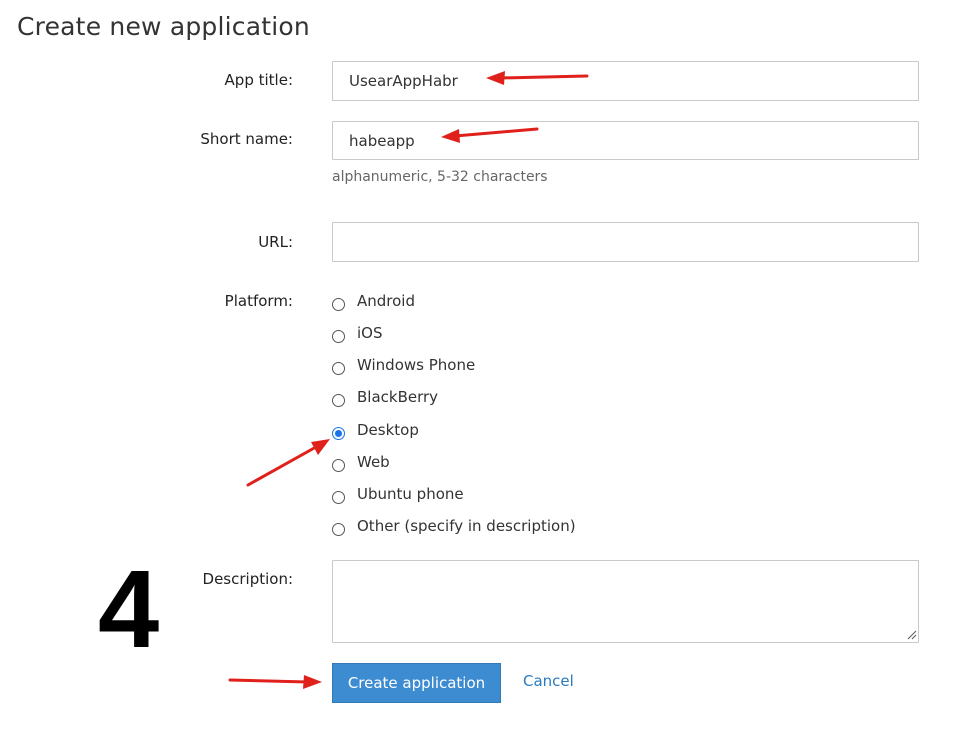  What do you see at coordinates (247, 579) in the screenshot?
I see `description-label: Description:` at bounding box center [247, 579].